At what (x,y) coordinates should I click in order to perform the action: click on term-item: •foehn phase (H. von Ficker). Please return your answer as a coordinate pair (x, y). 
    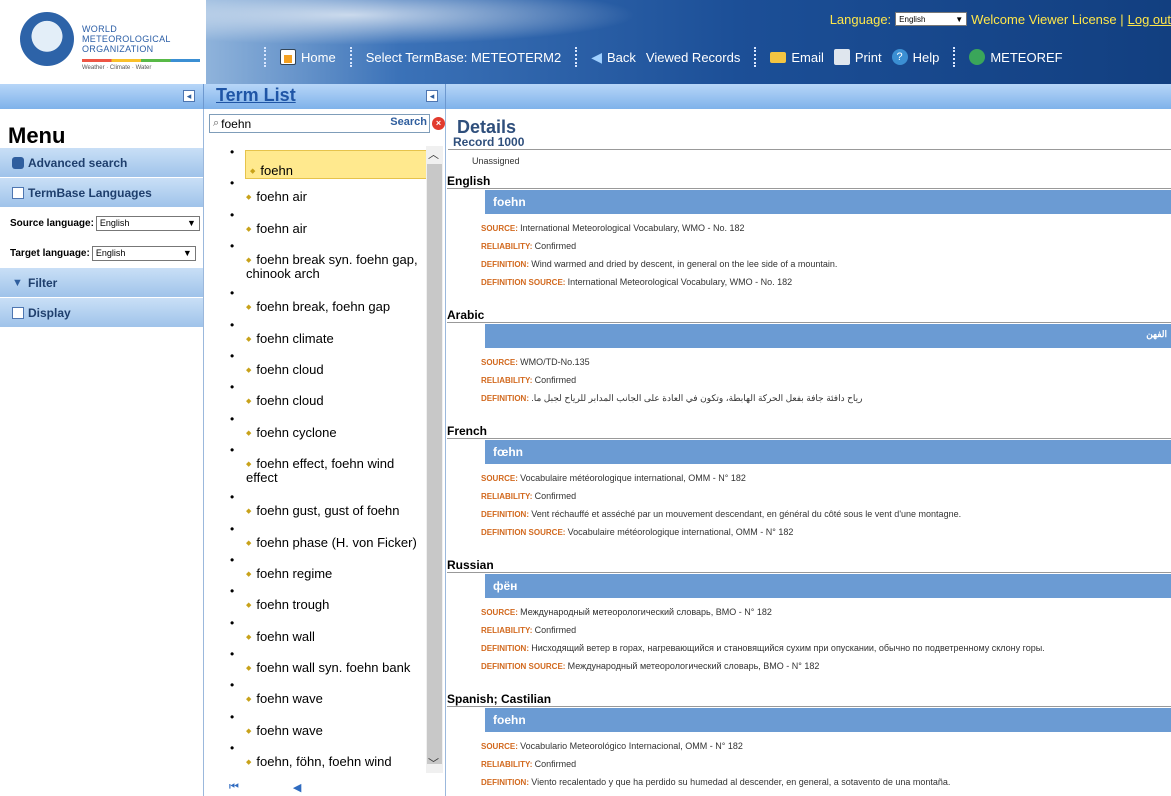
    Looking at the image, I should click on (315, 538).